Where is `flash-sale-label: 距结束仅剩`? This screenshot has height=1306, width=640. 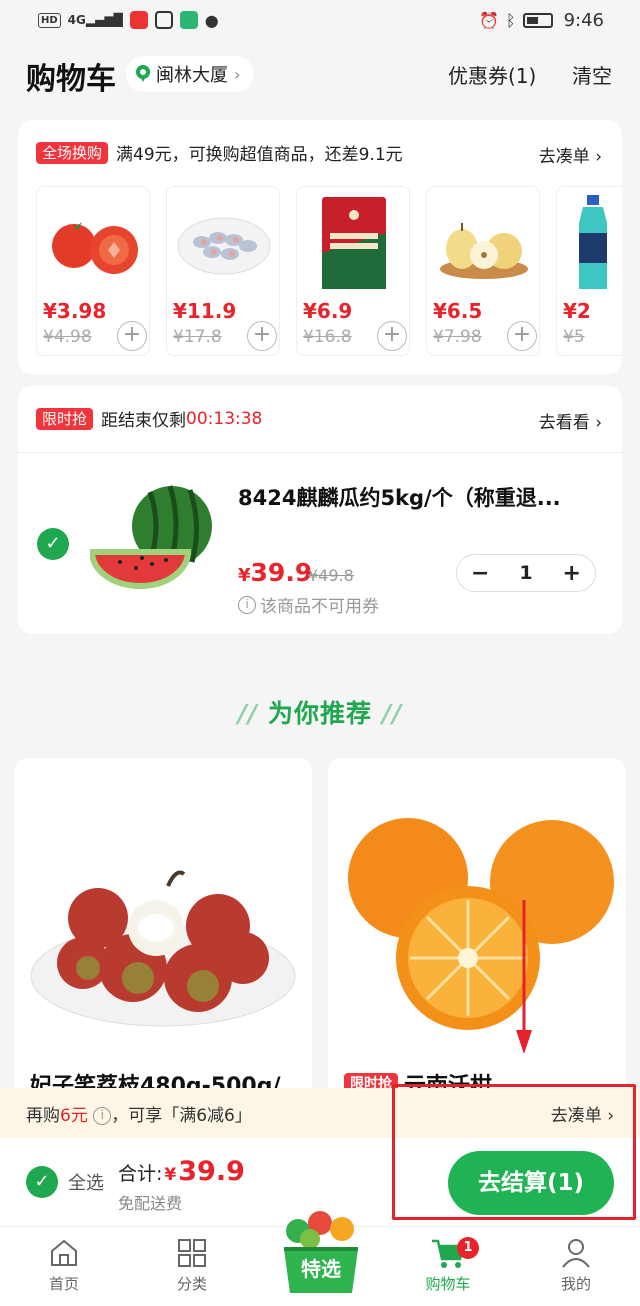 flash-sale-label: 距结束仅剩 is located at coordinates (144, 421).